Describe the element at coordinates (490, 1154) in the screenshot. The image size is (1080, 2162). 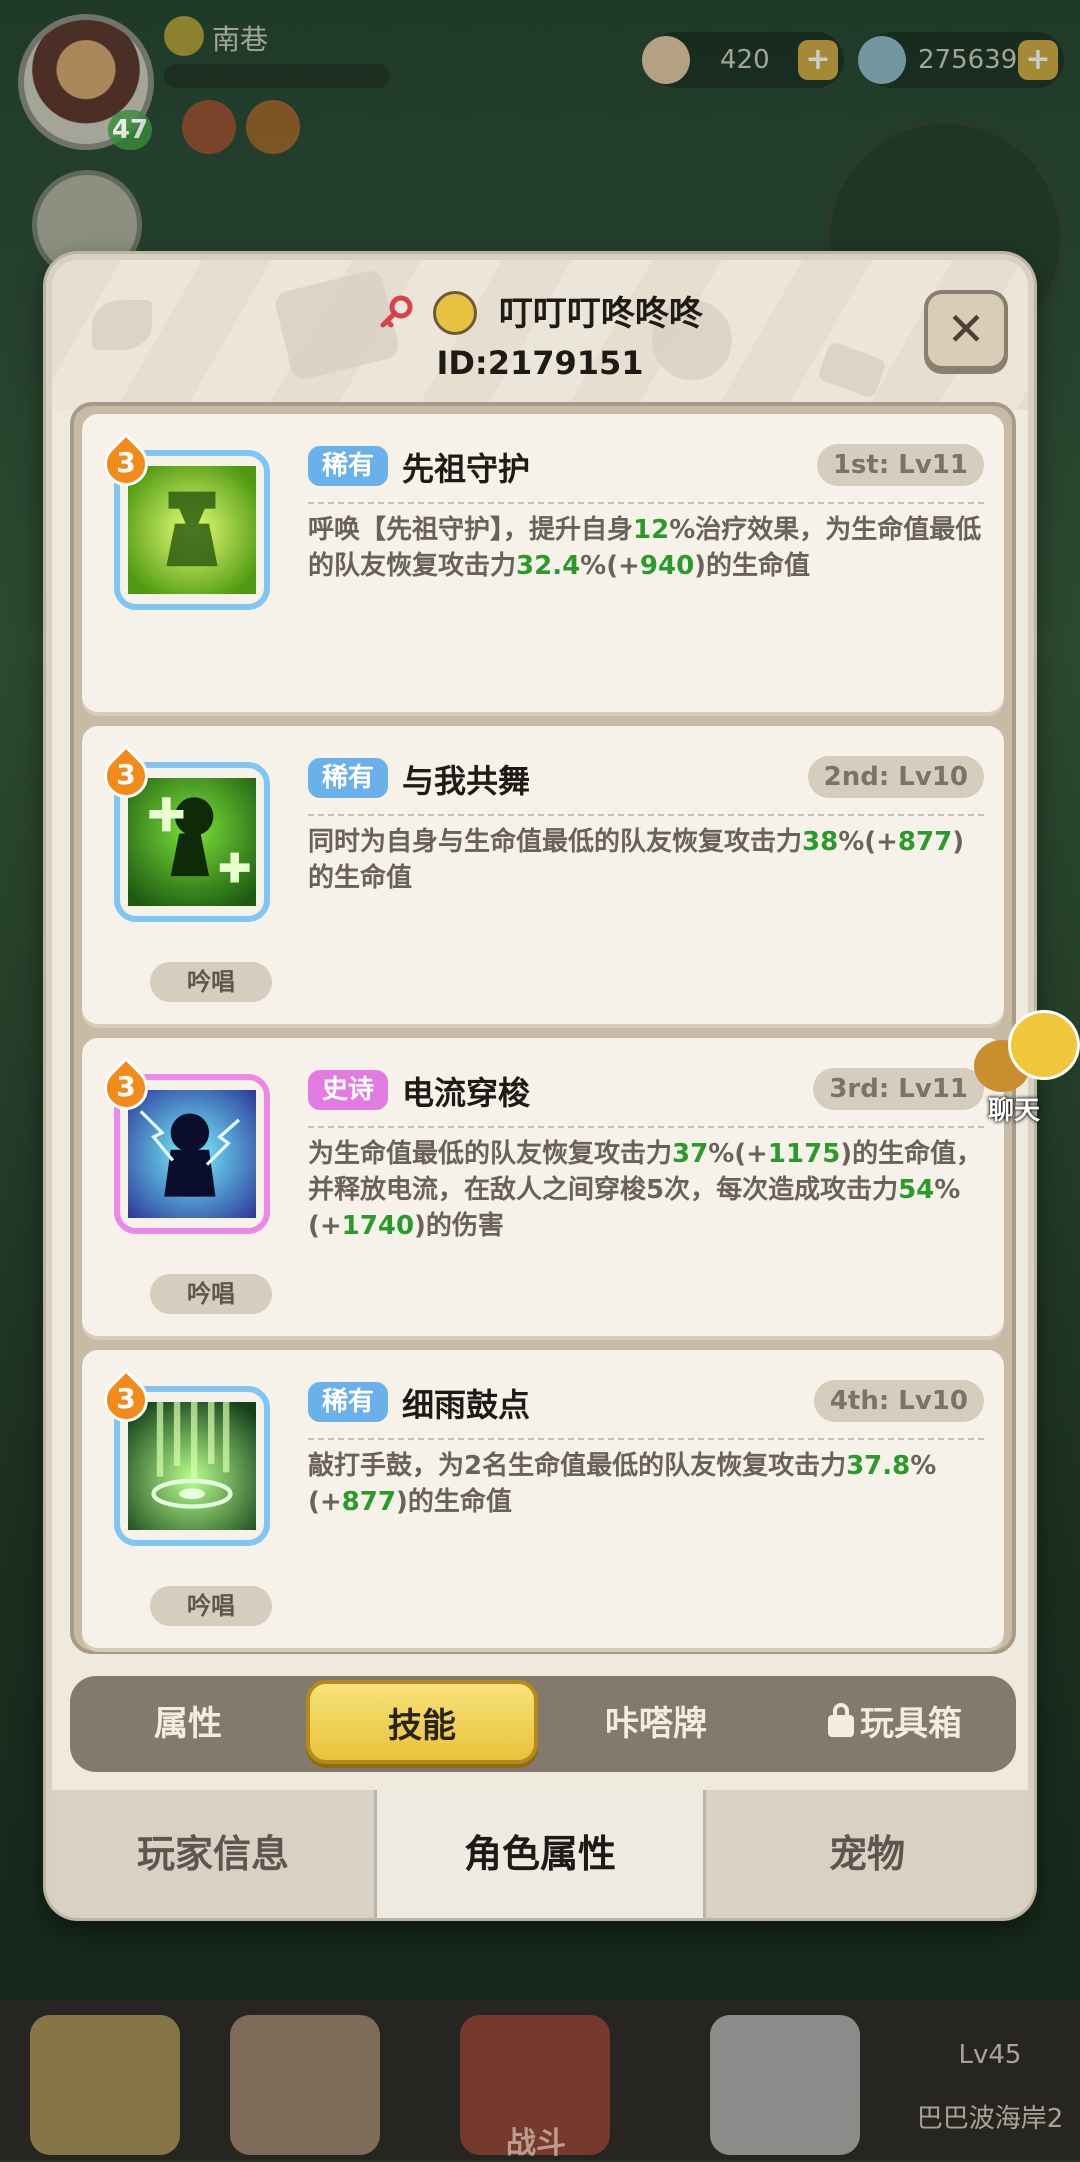
I see `desc-text: 为生命值最低的队友恢复攻击力` at that location.